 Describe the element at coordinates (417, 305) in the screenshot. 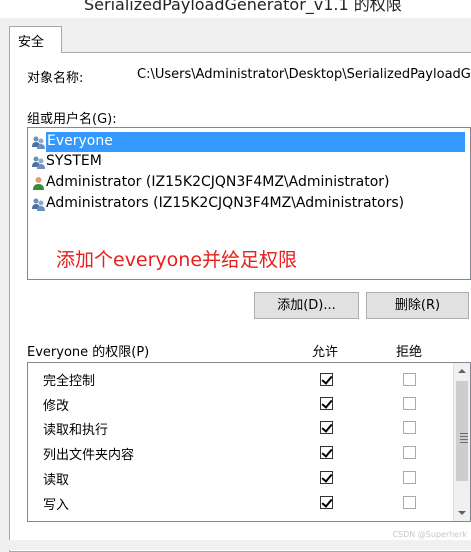

I see `remove-button: 删除(R)` at that location.